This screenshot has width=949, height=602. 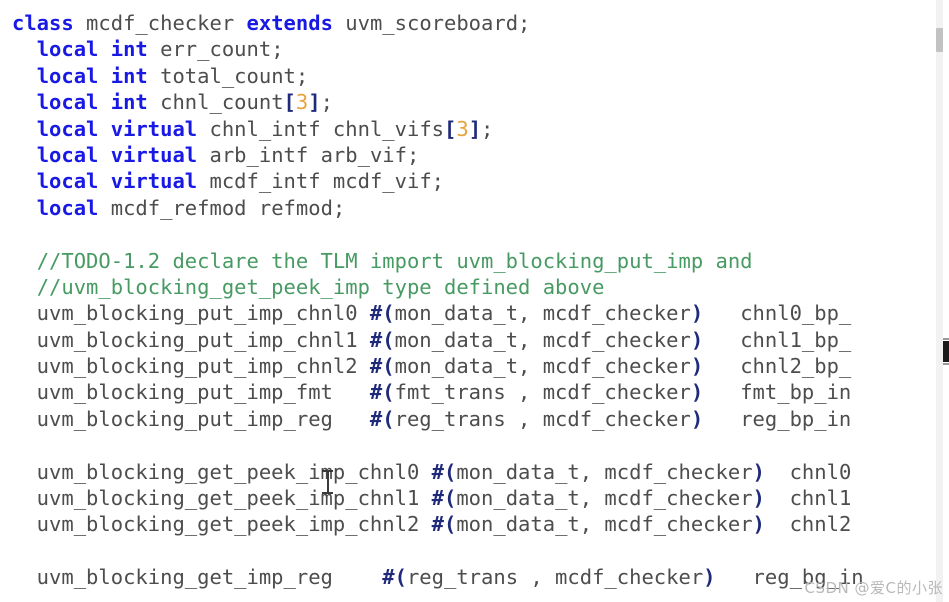 I want to click on code-token-plain: mcdf_intf mcdf_vif;, so click(x=320, y=181).